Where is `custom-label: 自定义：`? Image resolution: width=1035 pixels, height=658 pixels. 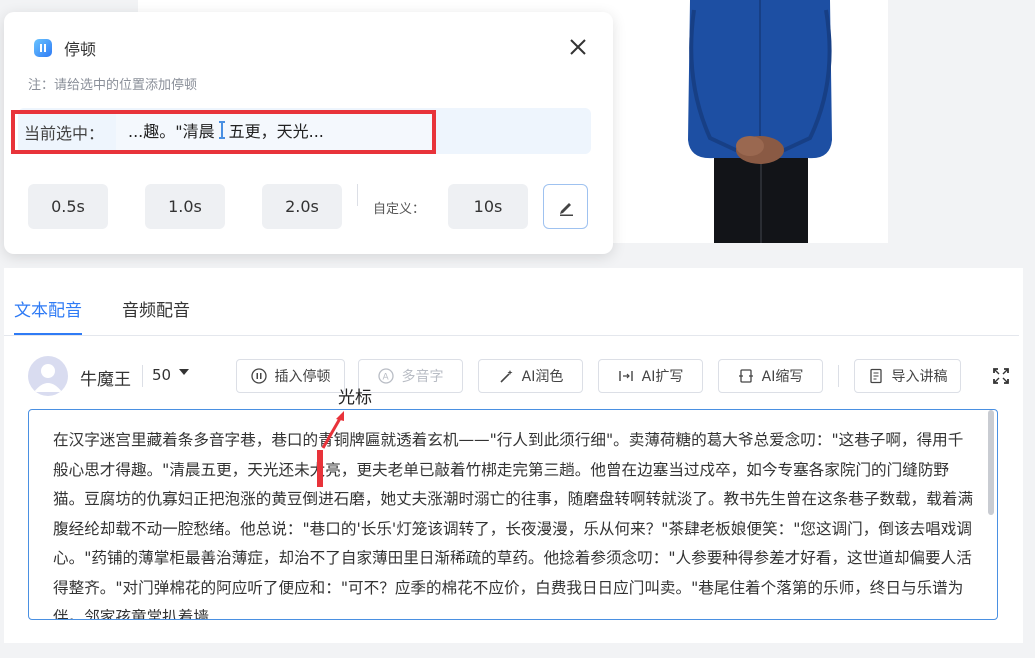
custom-label: 自定义： is located at coordinates (399, 209).